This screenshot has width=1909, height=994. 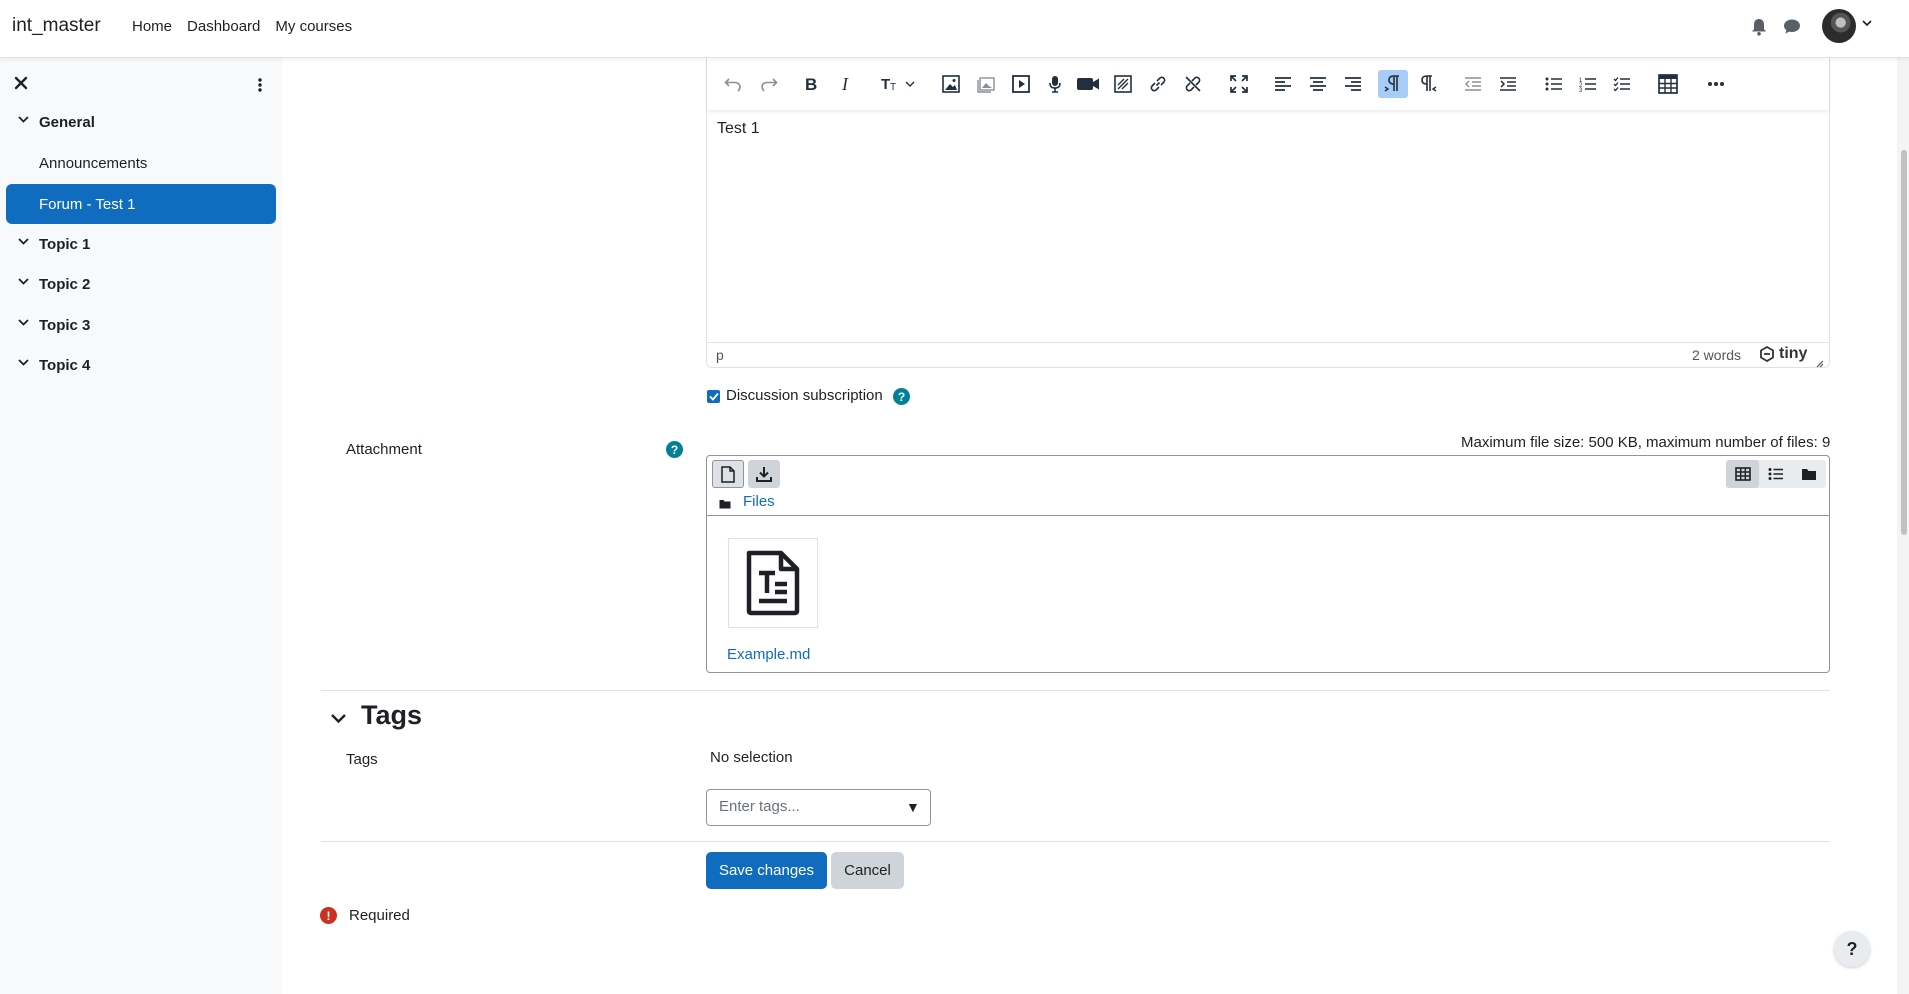 What do you see at coordinates (804, 395) in the screenshot?
I see `discussion-subscription-label: Discussion subscription` at bounding box center [804, 395].